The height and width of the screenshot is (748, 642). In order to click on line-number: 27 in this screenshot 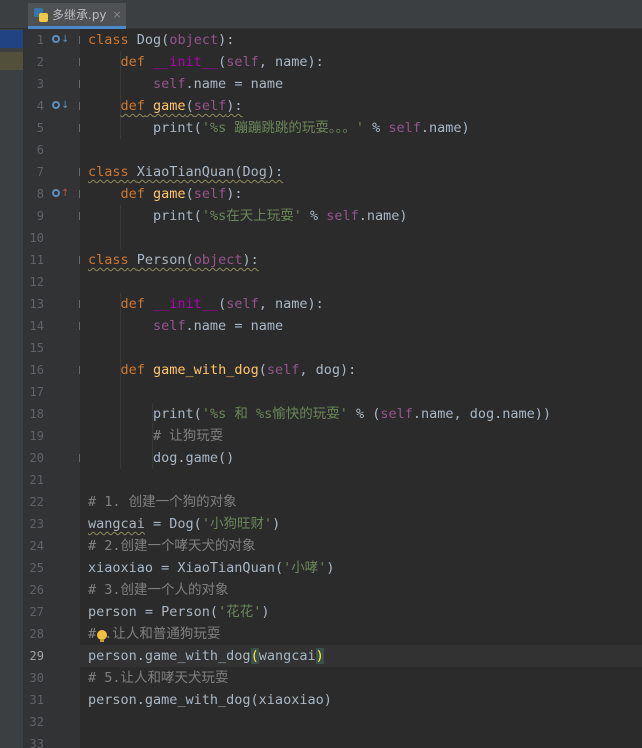, I will do `click(36, 612)`.